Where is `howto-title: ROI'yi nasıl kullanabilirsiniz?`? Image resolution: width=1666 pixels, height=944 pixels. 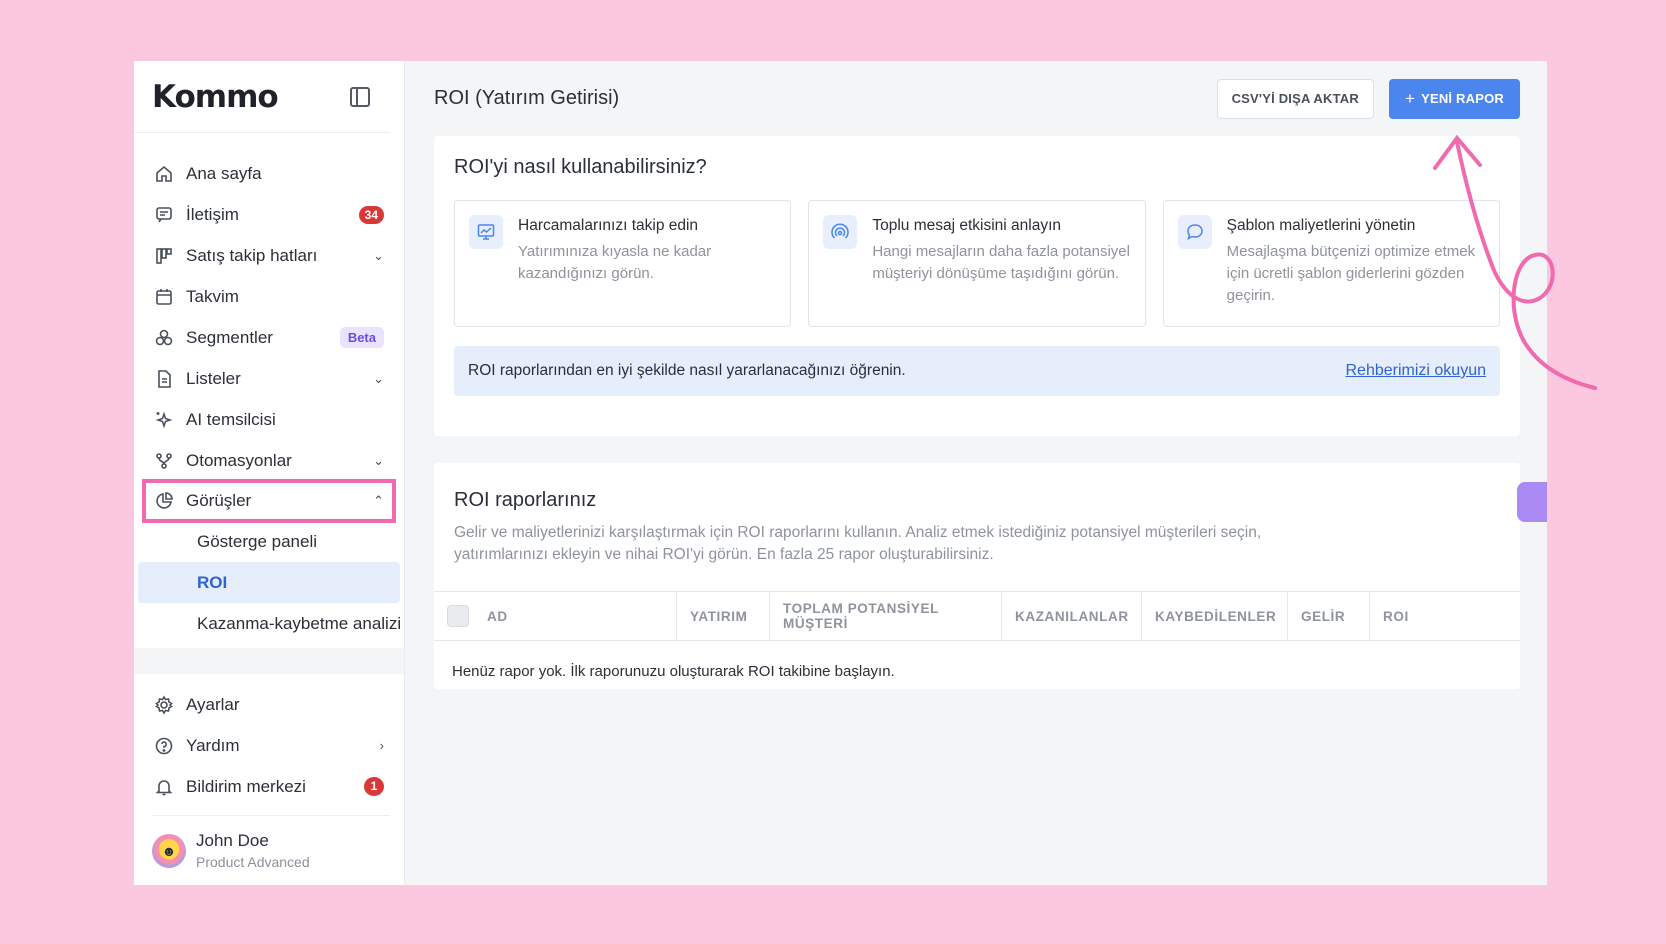 howto-title: ROI'yi nasıl kullanabilirsiniz? is located at coordinates (580, 167).